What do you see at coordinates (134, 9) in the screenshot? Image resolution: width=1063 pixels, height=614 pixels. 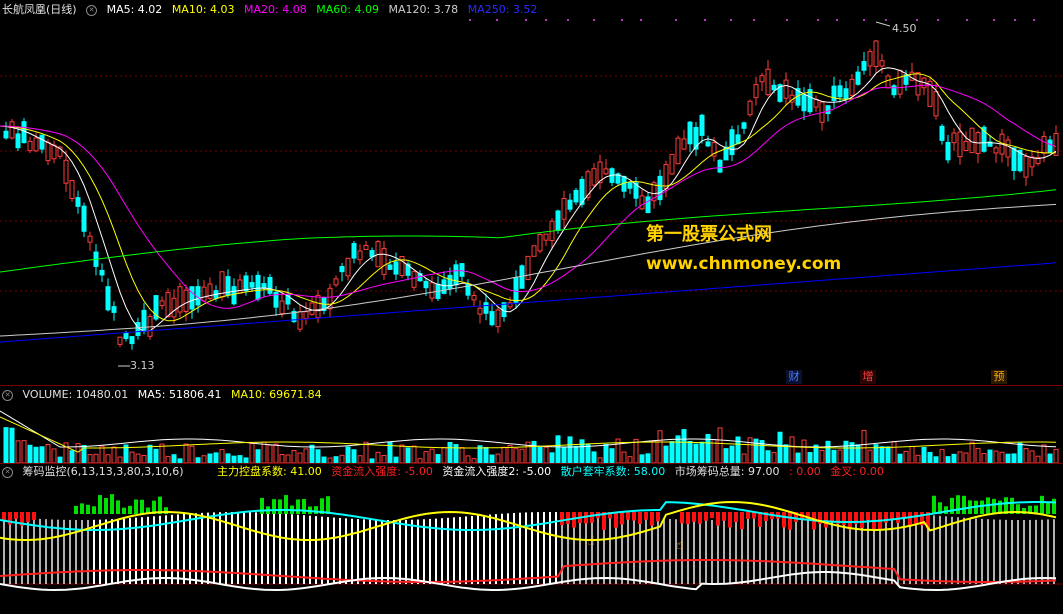 I see `ma5-value: MA5: 4.02` at bounding box center [134, 9].